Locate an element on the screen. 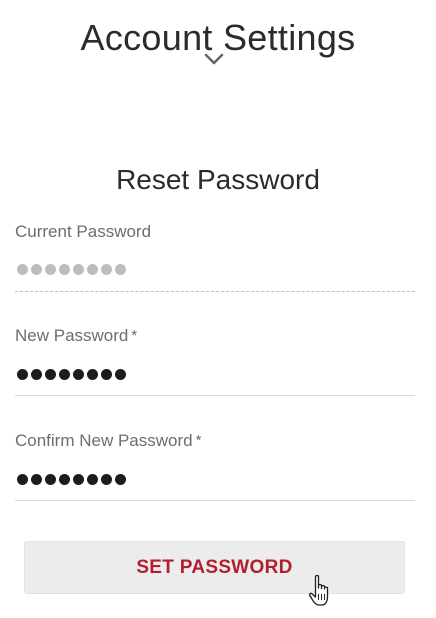  new-password-label: New Password * is located at coordinates (76, 335).